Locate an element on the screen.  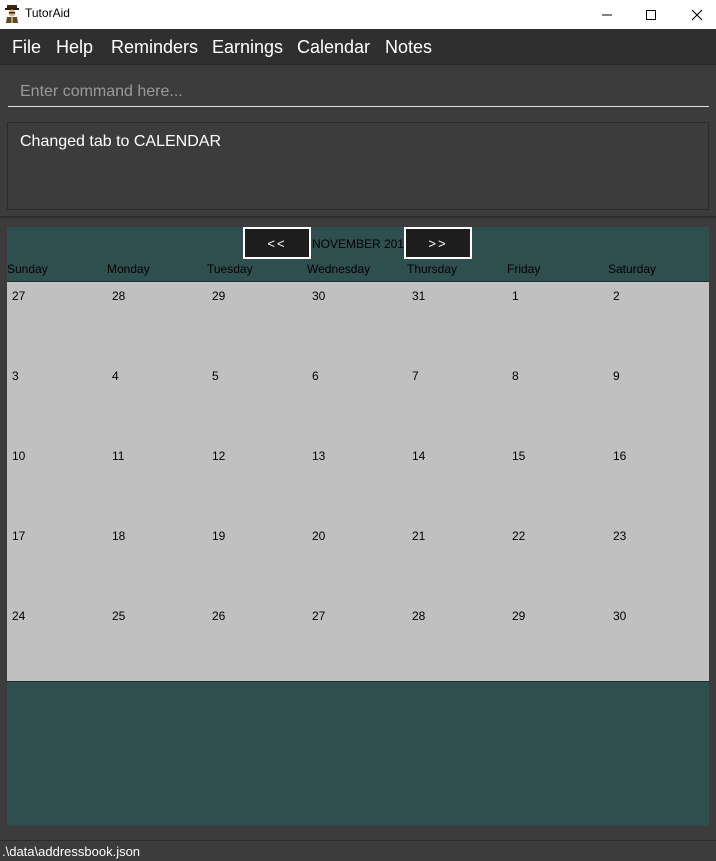
day-number: 12 is located at coordinates (219, 456).